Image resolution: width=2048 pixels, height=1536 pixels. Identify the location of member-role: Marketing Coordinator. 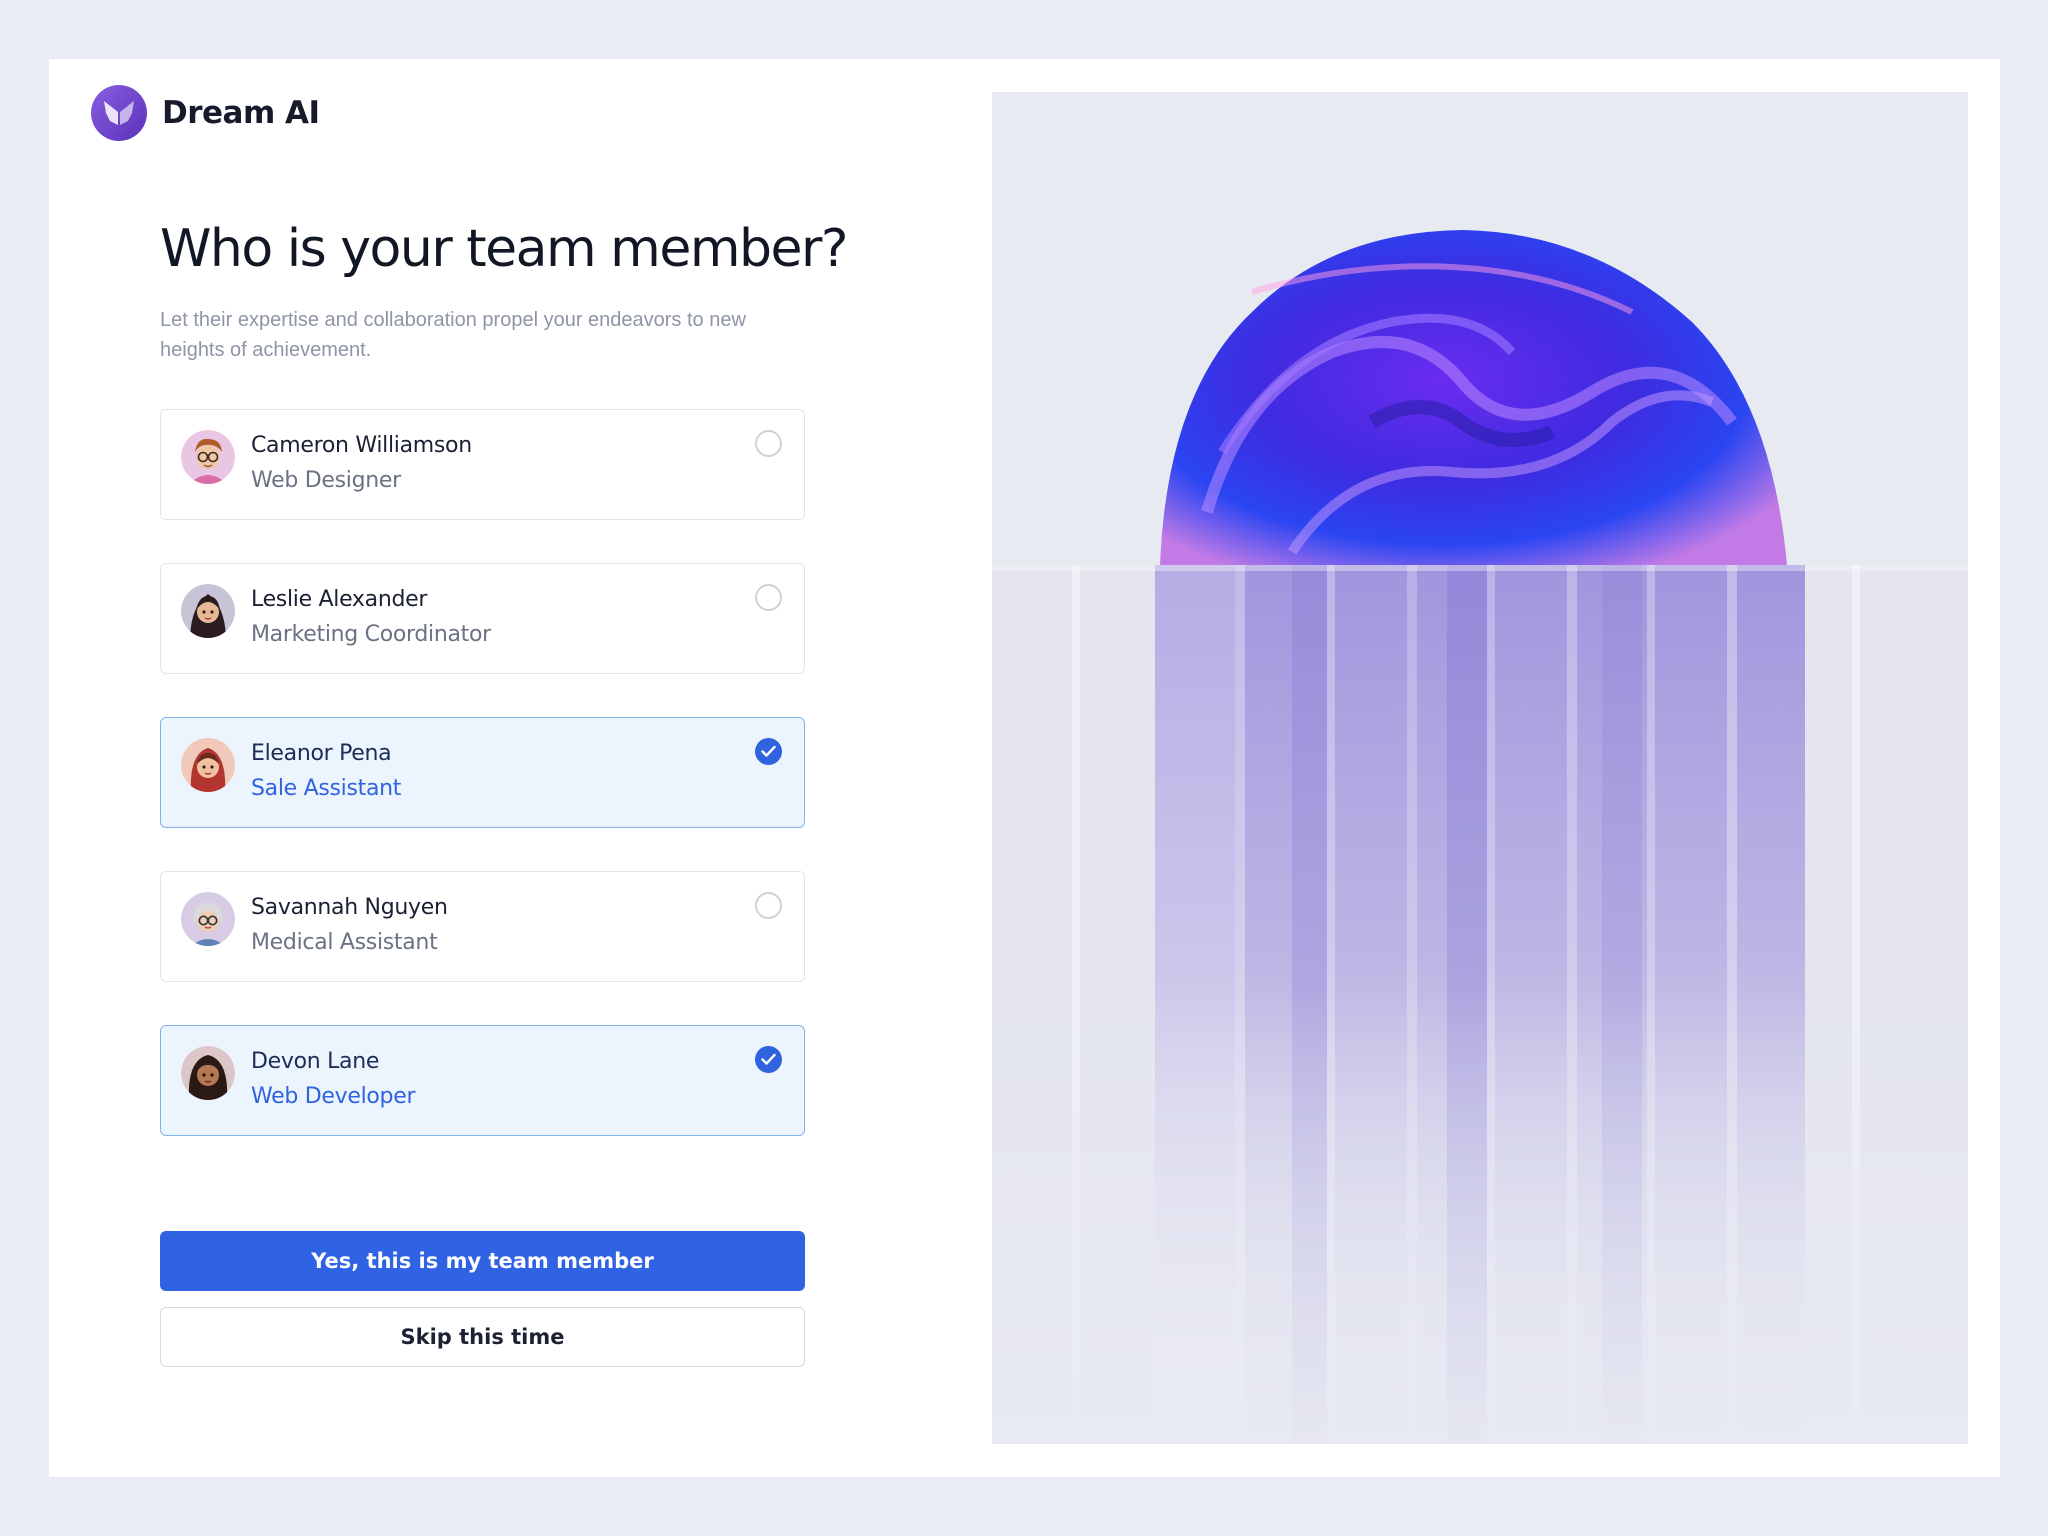
(371, 634).